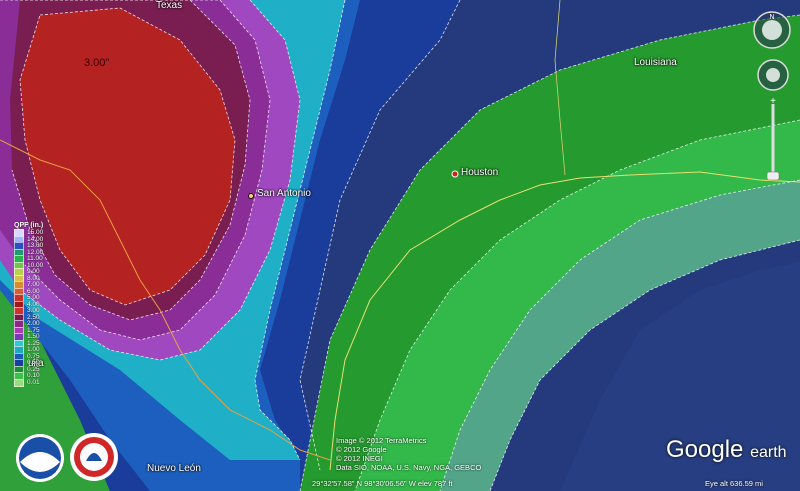  I want to click on legend-label: 0.01, so click(33, 382).